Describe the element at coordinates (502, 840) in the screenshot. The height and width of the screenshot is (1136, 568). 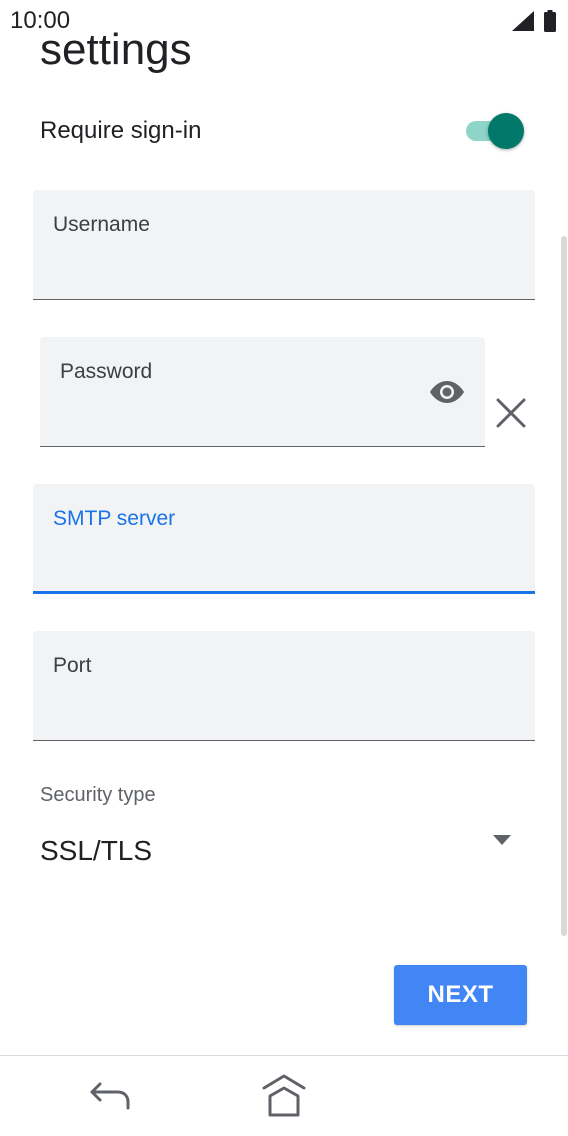
I see `dropdown-arrow-icon` at that location.